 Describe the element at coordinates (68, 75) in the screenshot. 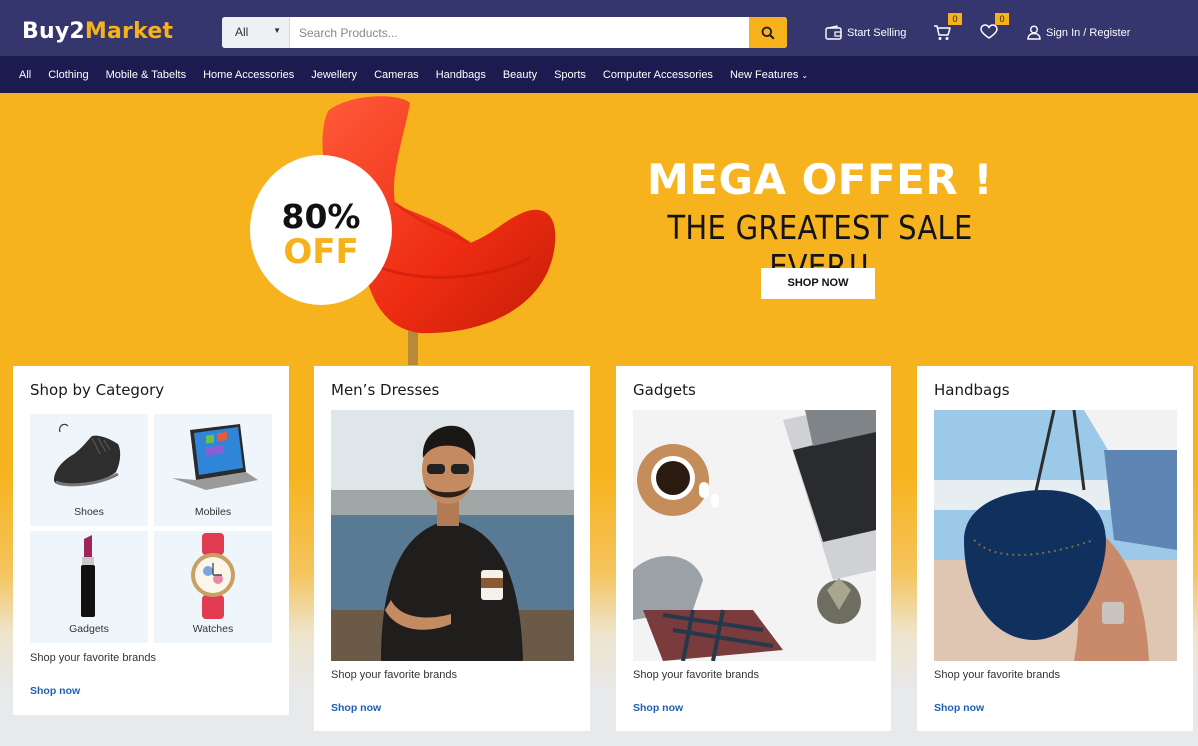

I see `nav-item-clothing: Clothing` at that location.